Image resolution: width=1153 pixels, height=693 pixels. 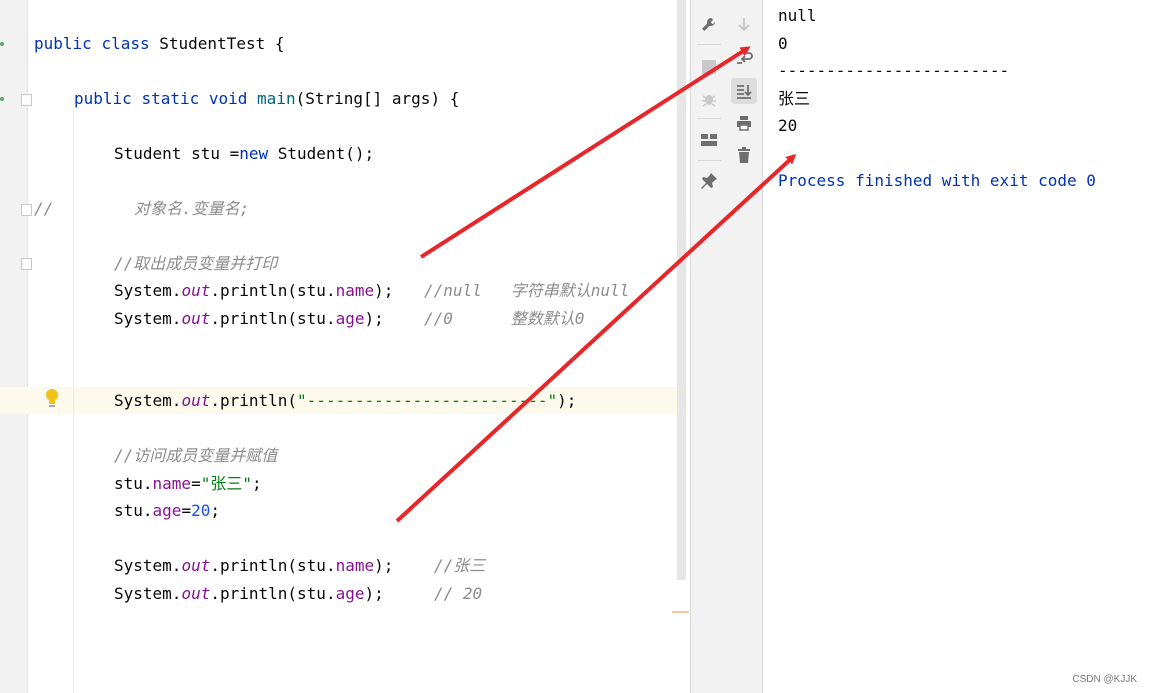 What do you see at coordinates (894, 70) in the screenshot?
I see `console-line: ------------------------` at bounding box center [894, 70].